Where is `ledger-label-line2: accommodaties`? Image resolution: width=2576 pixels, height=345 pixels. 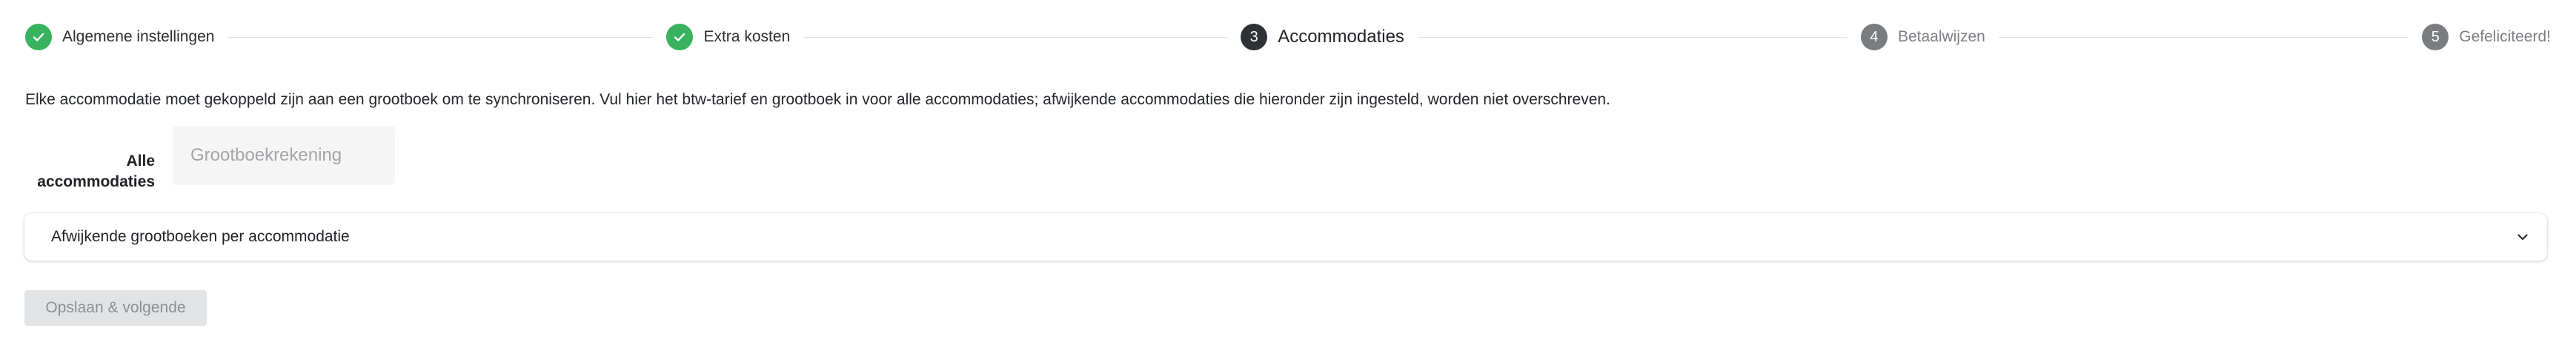 ledger-label-line2: accommodaties is located at coordinates (96, 181).